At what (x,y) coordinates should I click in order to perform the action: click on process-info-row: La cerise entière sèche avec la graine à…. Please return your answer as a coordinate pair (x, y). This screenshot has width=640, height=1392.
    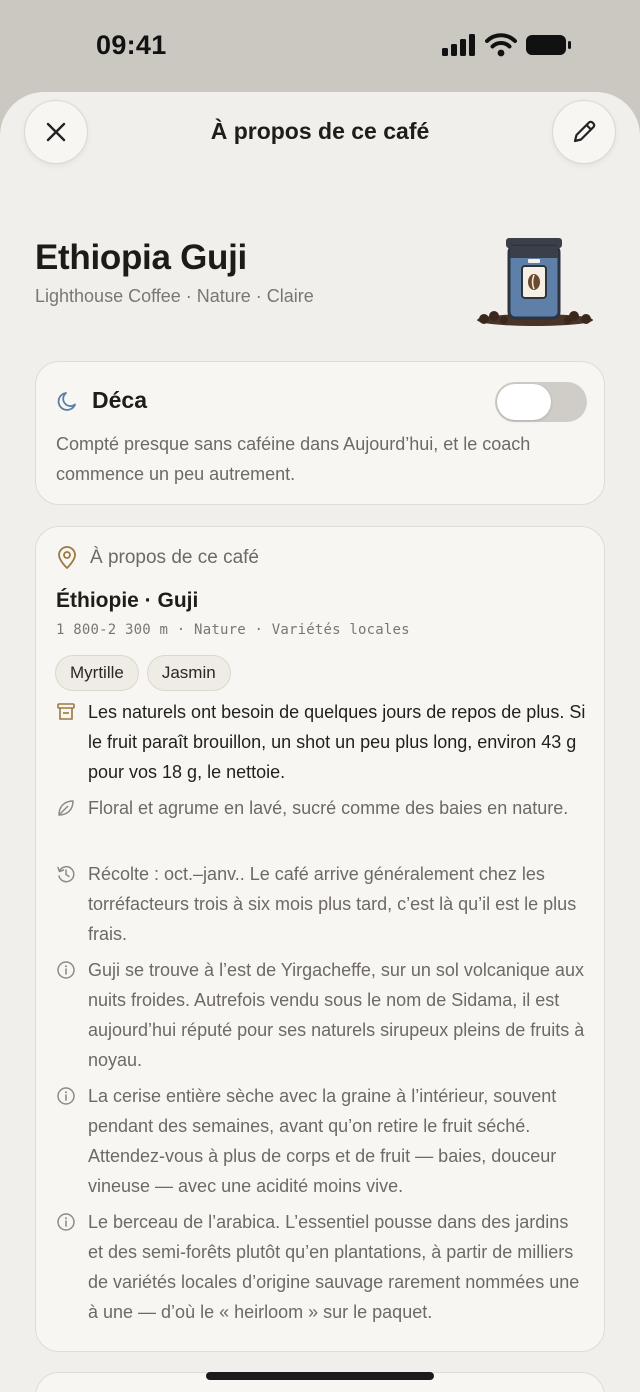
    Looking at the image, I should click on (322, 1141).